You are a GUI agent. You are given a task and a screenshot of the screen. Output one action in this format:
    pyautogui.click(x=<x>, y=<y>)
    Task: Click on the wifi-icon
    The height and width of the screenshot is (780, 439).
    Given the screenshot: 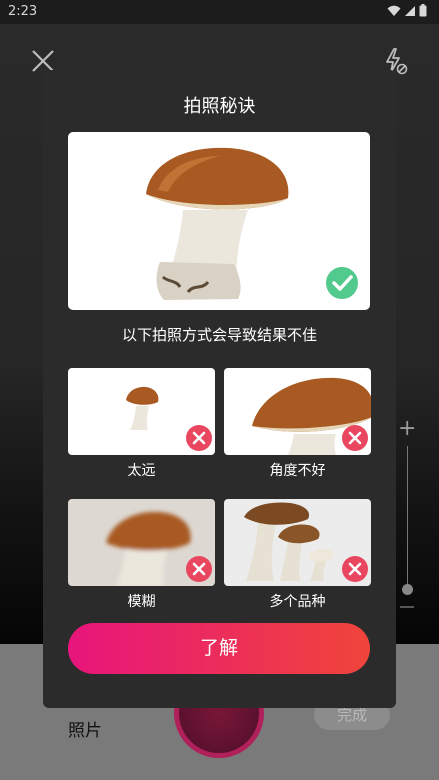 What is the action you would take?
    pyautogui.click(x=394, y=10)
    